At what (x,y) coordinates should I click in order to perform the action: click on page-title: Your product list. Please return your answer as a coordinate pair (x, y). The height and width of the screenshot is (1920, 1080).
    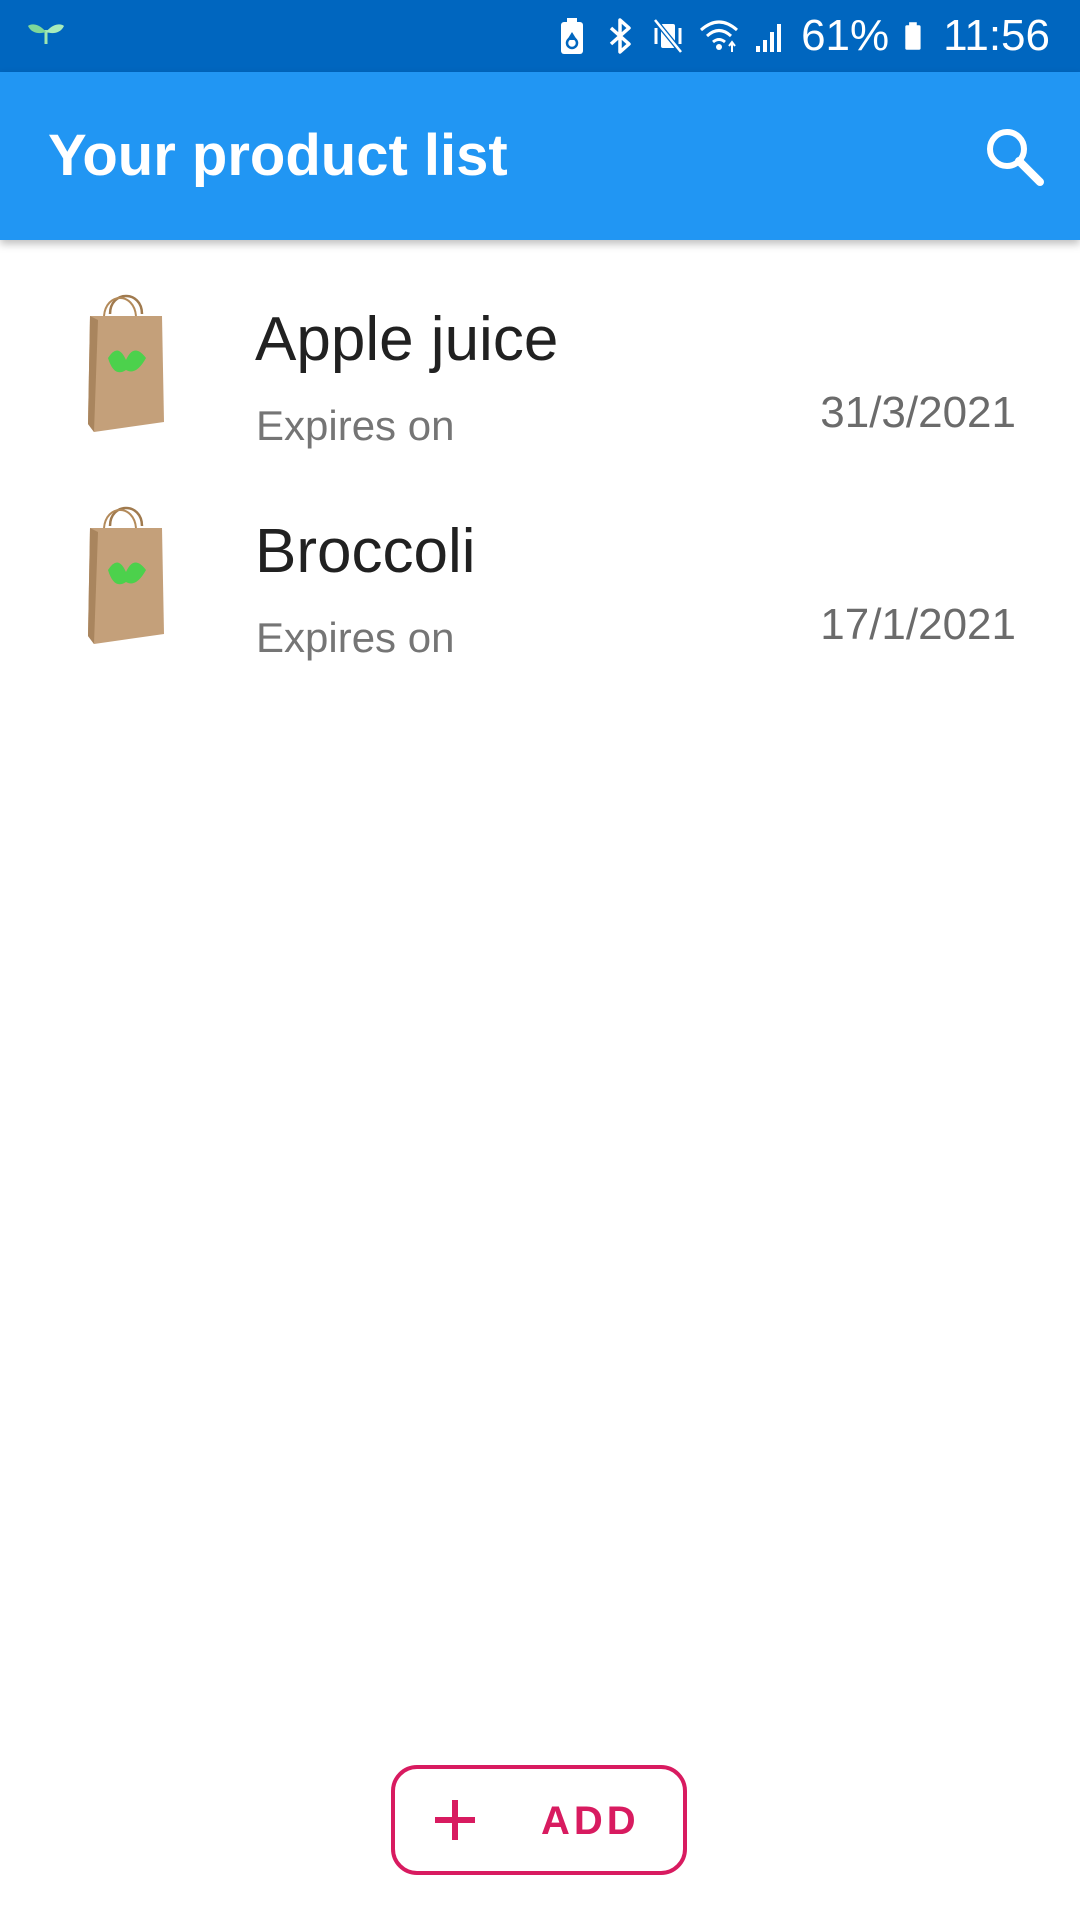
    Looking at the image, I should click on (278, 155).